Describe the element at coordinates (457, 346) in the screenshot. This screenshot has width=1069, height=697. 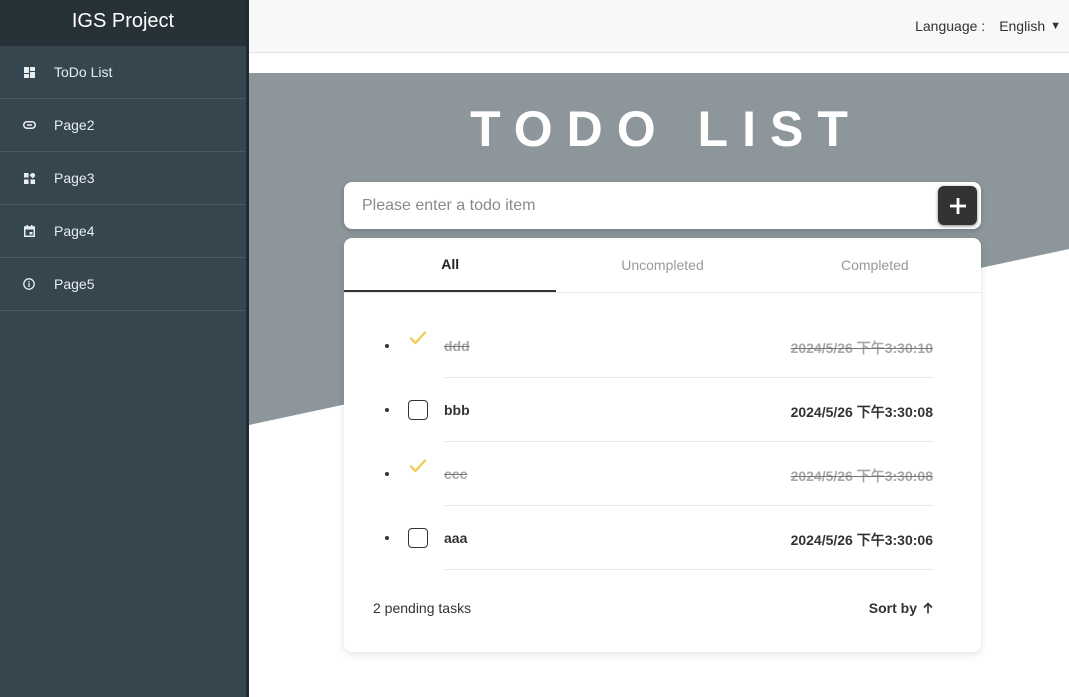
I see `todo-item-text: ddd` at that location.